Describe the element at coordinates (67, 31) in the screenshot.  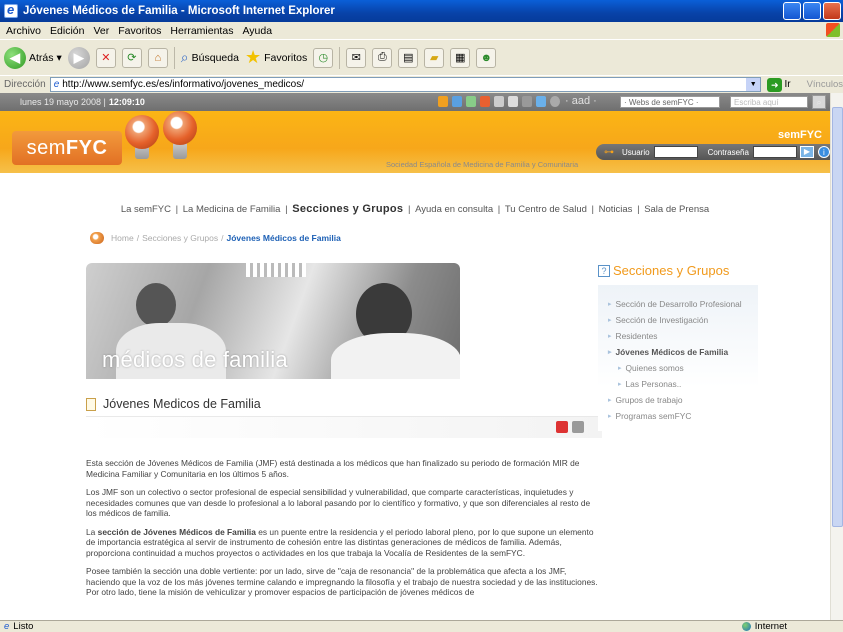
I see `menu-edicion: Edición` at that location.